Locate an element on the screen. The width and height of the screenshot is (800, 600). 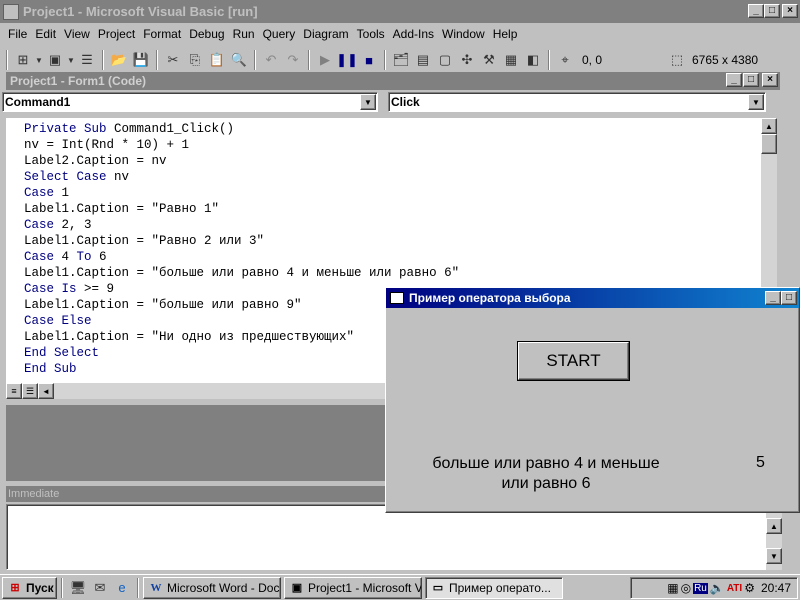
menu-diagram: Diagram is located at coordinates (325, 34).